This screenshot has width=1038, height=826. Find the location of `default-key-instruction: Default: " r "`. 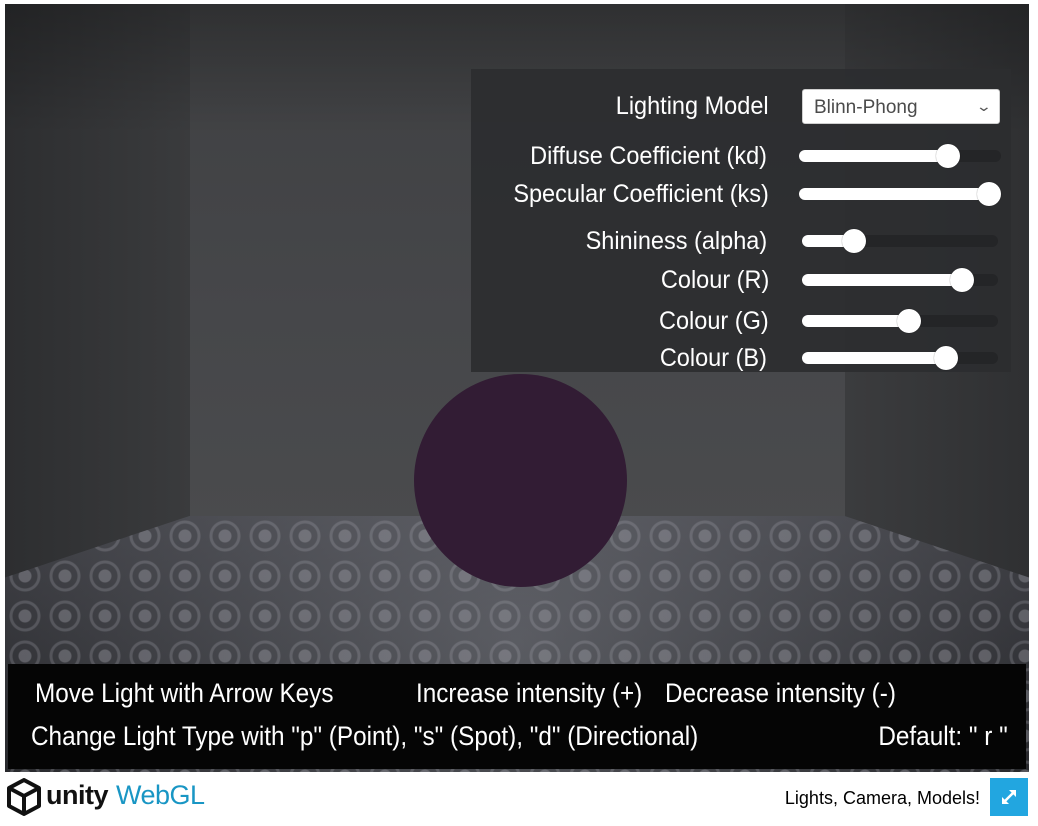

default-key-instruction: Default: " r " is located at coordinates (943, 736).